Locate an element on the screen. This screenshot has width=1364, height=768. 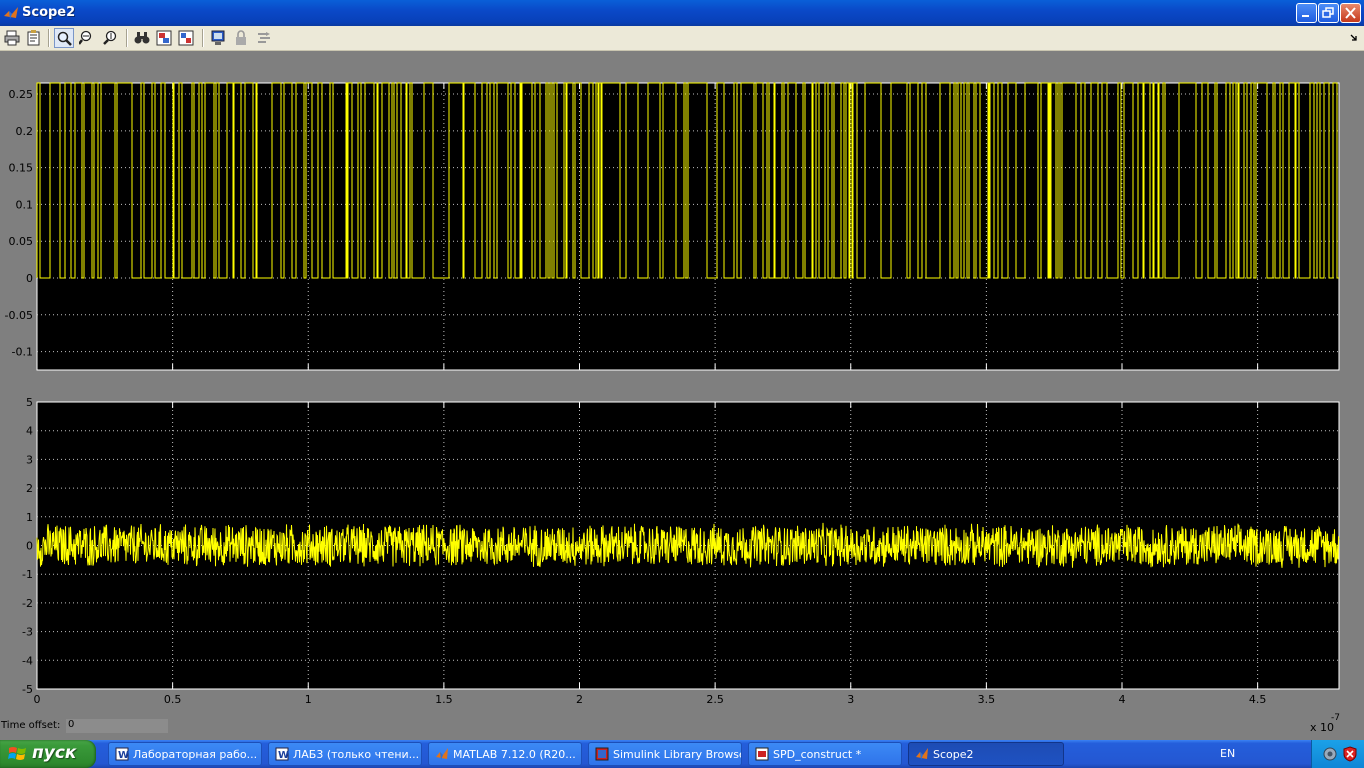
print-icon is located at coordinates (12, 38).